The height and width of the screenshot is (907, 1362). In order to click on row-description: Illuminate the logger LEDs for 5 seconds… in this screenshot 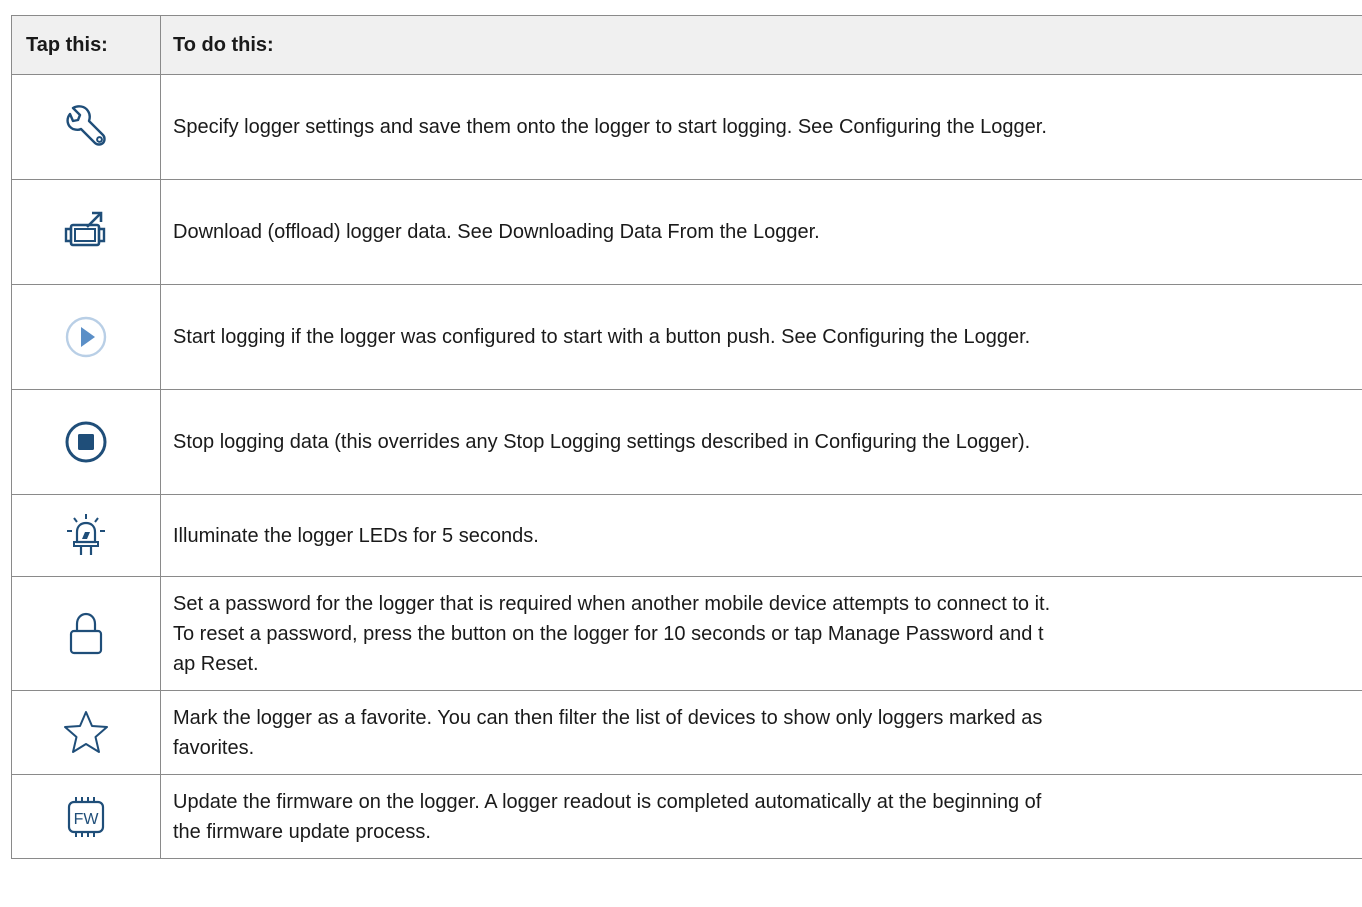, I will do `click(761, 535)`.